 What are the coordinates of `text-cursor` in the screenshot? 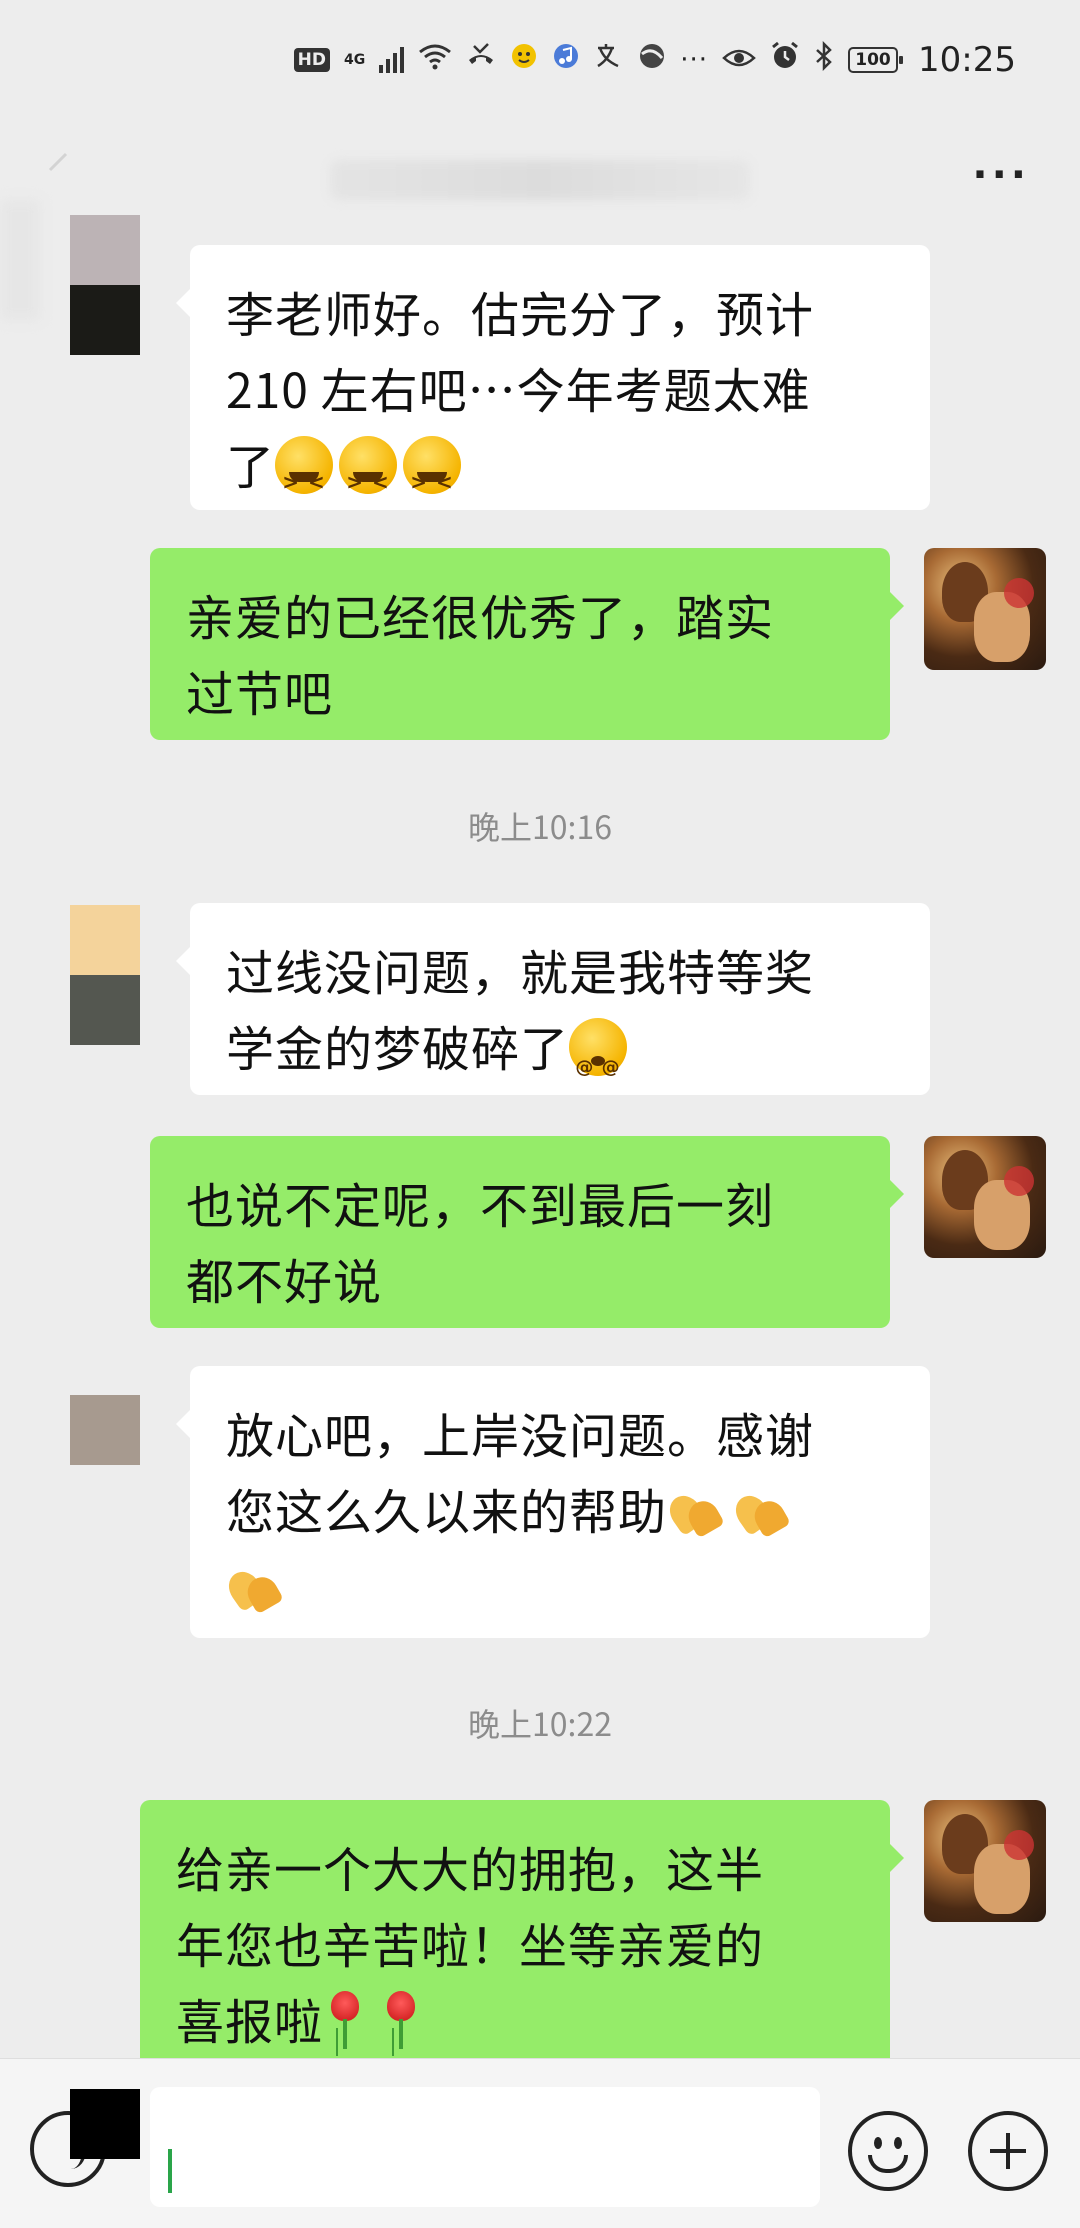 It's located at (170, 2171).